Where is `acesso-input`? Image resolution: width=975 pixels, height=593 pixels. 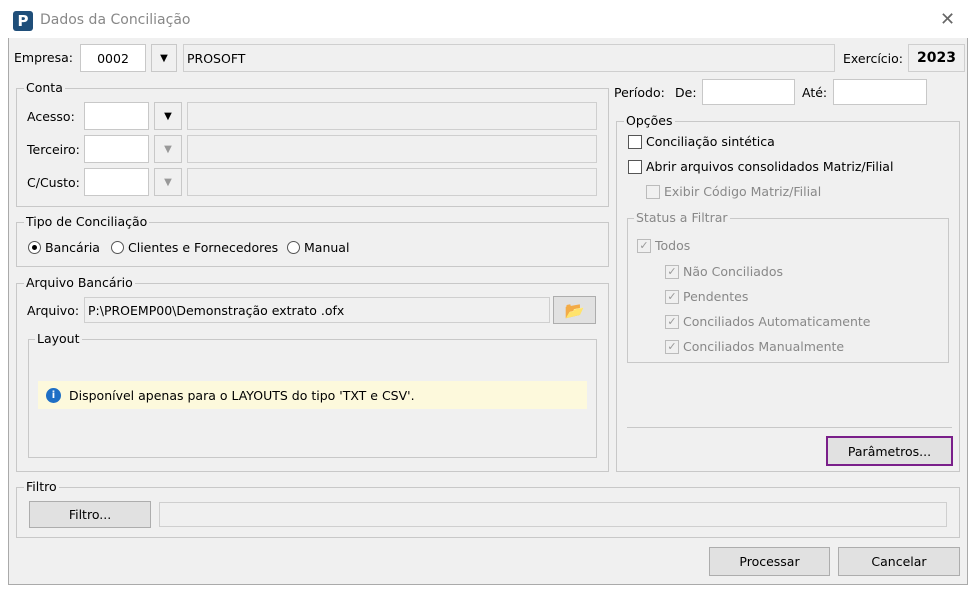 acesso-input is located at coordinates (116, 116).